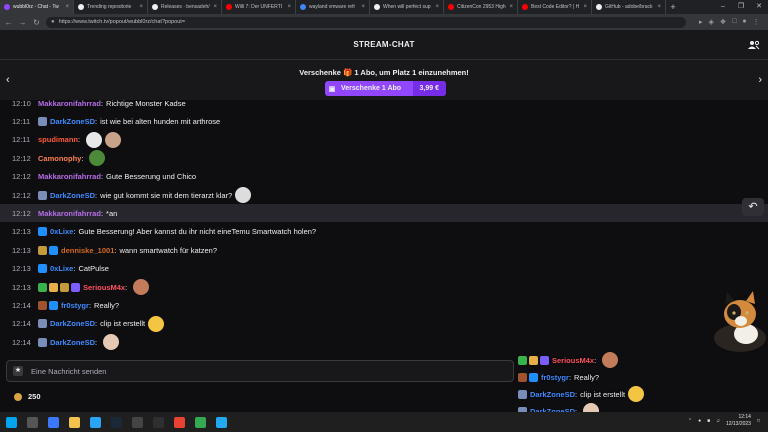 This screenshot has width=768, height=432. Describe the element at coordinates (179, 422) in the screenshot. I see `chrome-icon` at that location.